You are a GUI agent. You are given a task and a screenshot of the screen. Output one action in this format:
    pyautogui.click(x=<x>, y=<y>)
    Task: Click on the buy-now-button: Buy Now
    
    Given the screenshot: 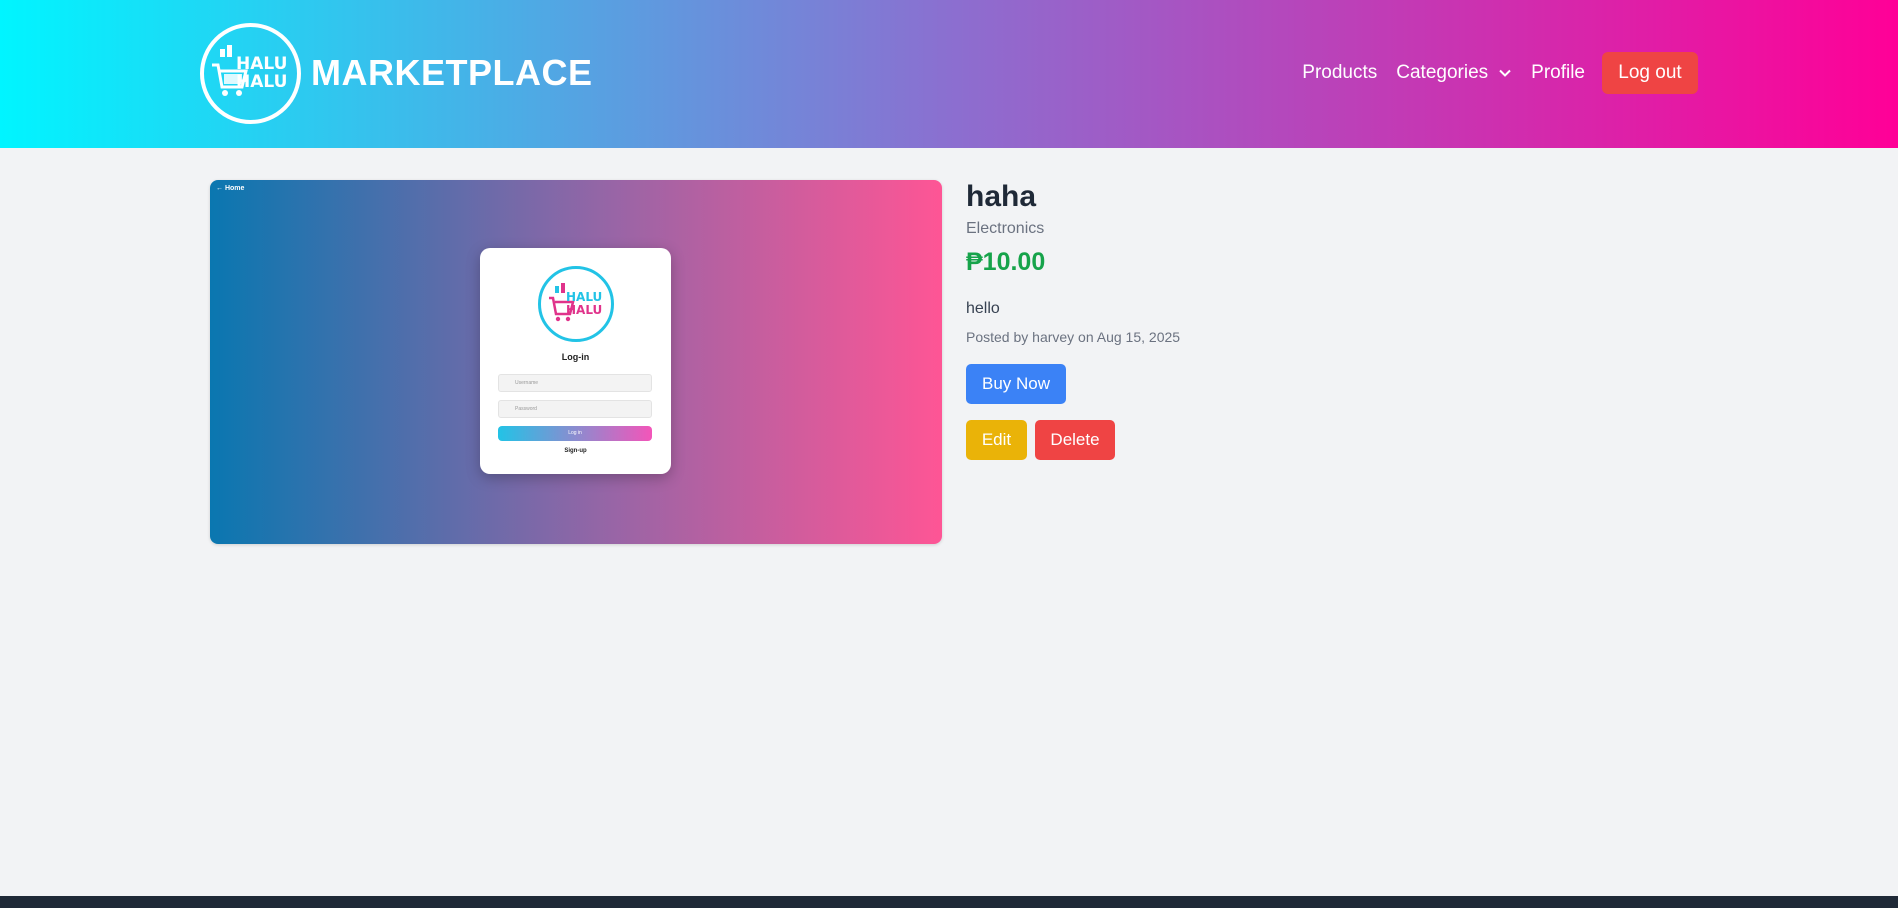 What is the action you would take?
    pyautogui.click(x=1016, y=384)
    